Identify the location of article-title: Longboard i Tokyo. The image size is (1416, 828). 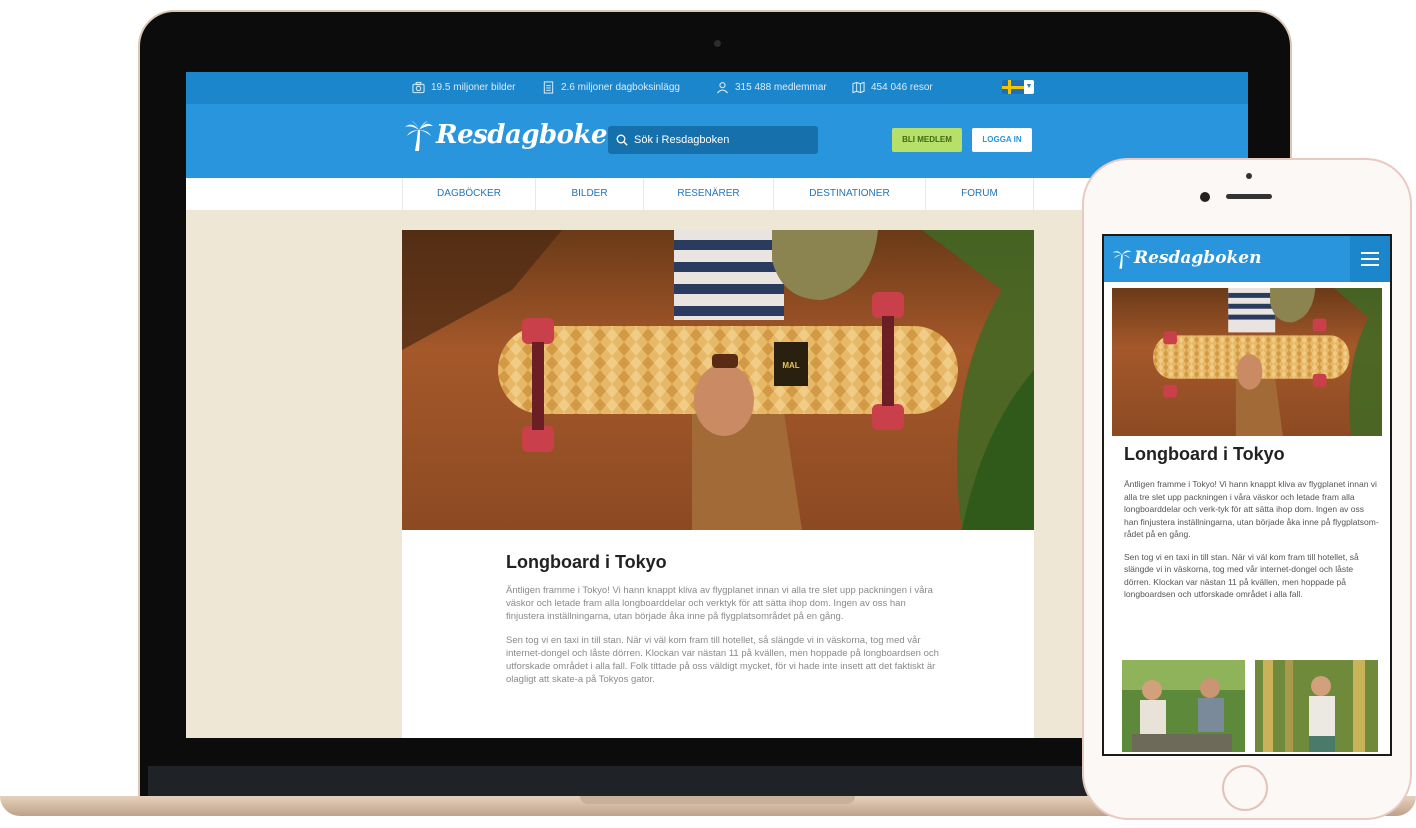
(586, 562).